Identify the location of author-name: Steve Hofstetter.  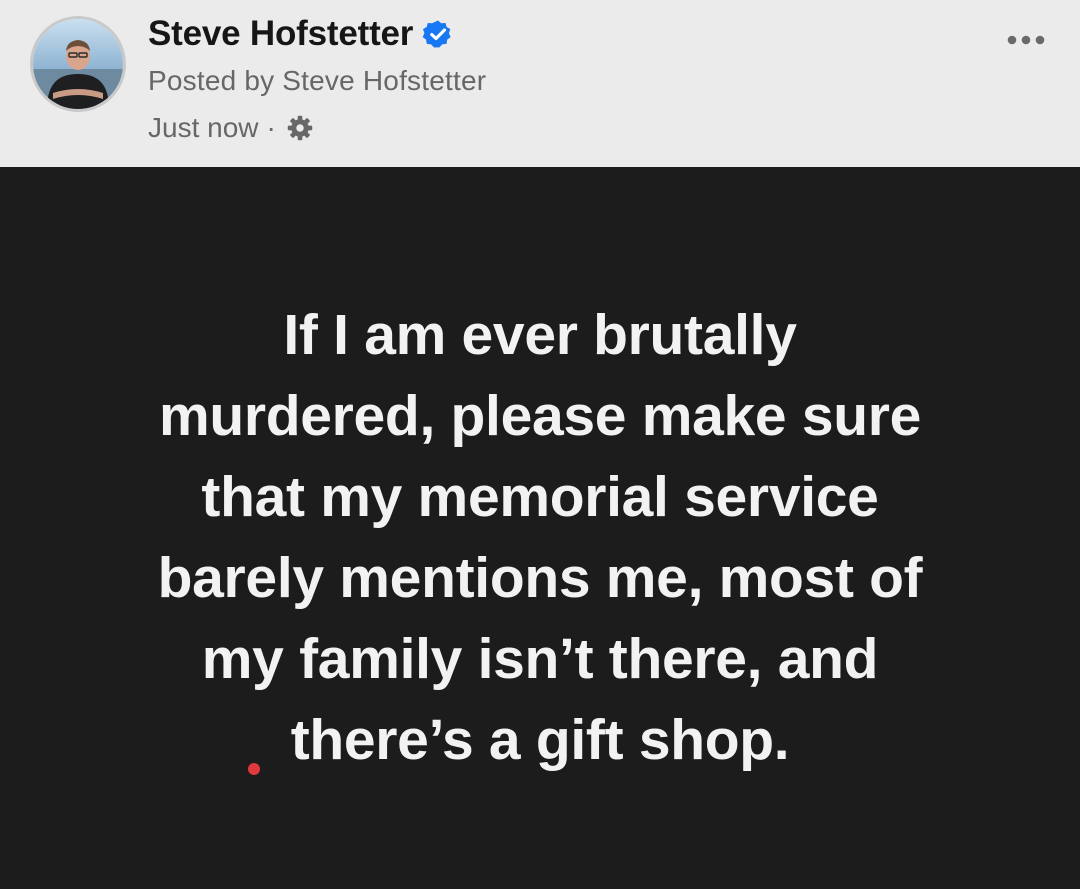
(280, 34).